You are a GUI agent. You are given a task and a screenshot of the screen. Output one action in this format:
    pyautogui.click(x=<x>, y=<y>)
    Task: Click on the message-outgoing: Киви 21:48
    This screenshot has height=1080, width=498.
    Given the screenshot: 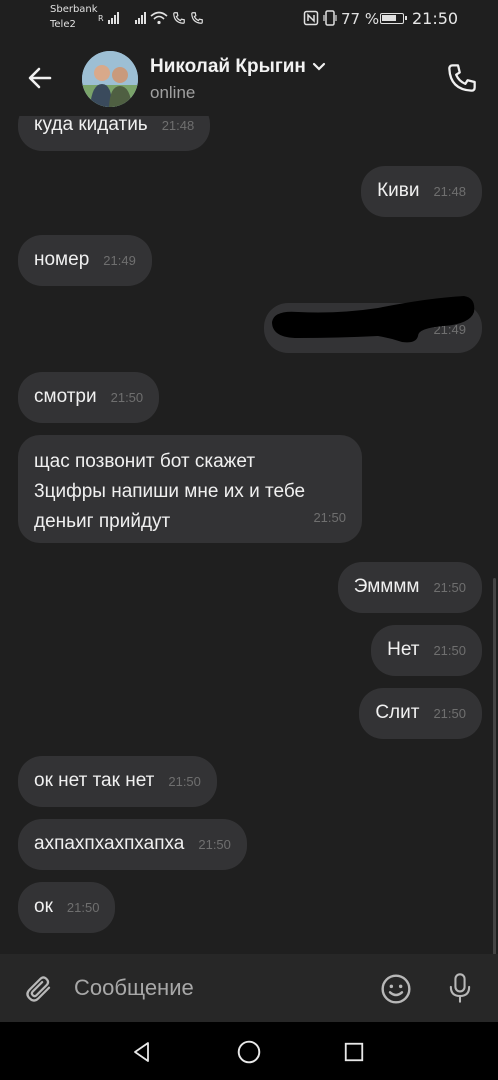 What is the action you would take?
    pyautogui.click(x=421, y=191)
    